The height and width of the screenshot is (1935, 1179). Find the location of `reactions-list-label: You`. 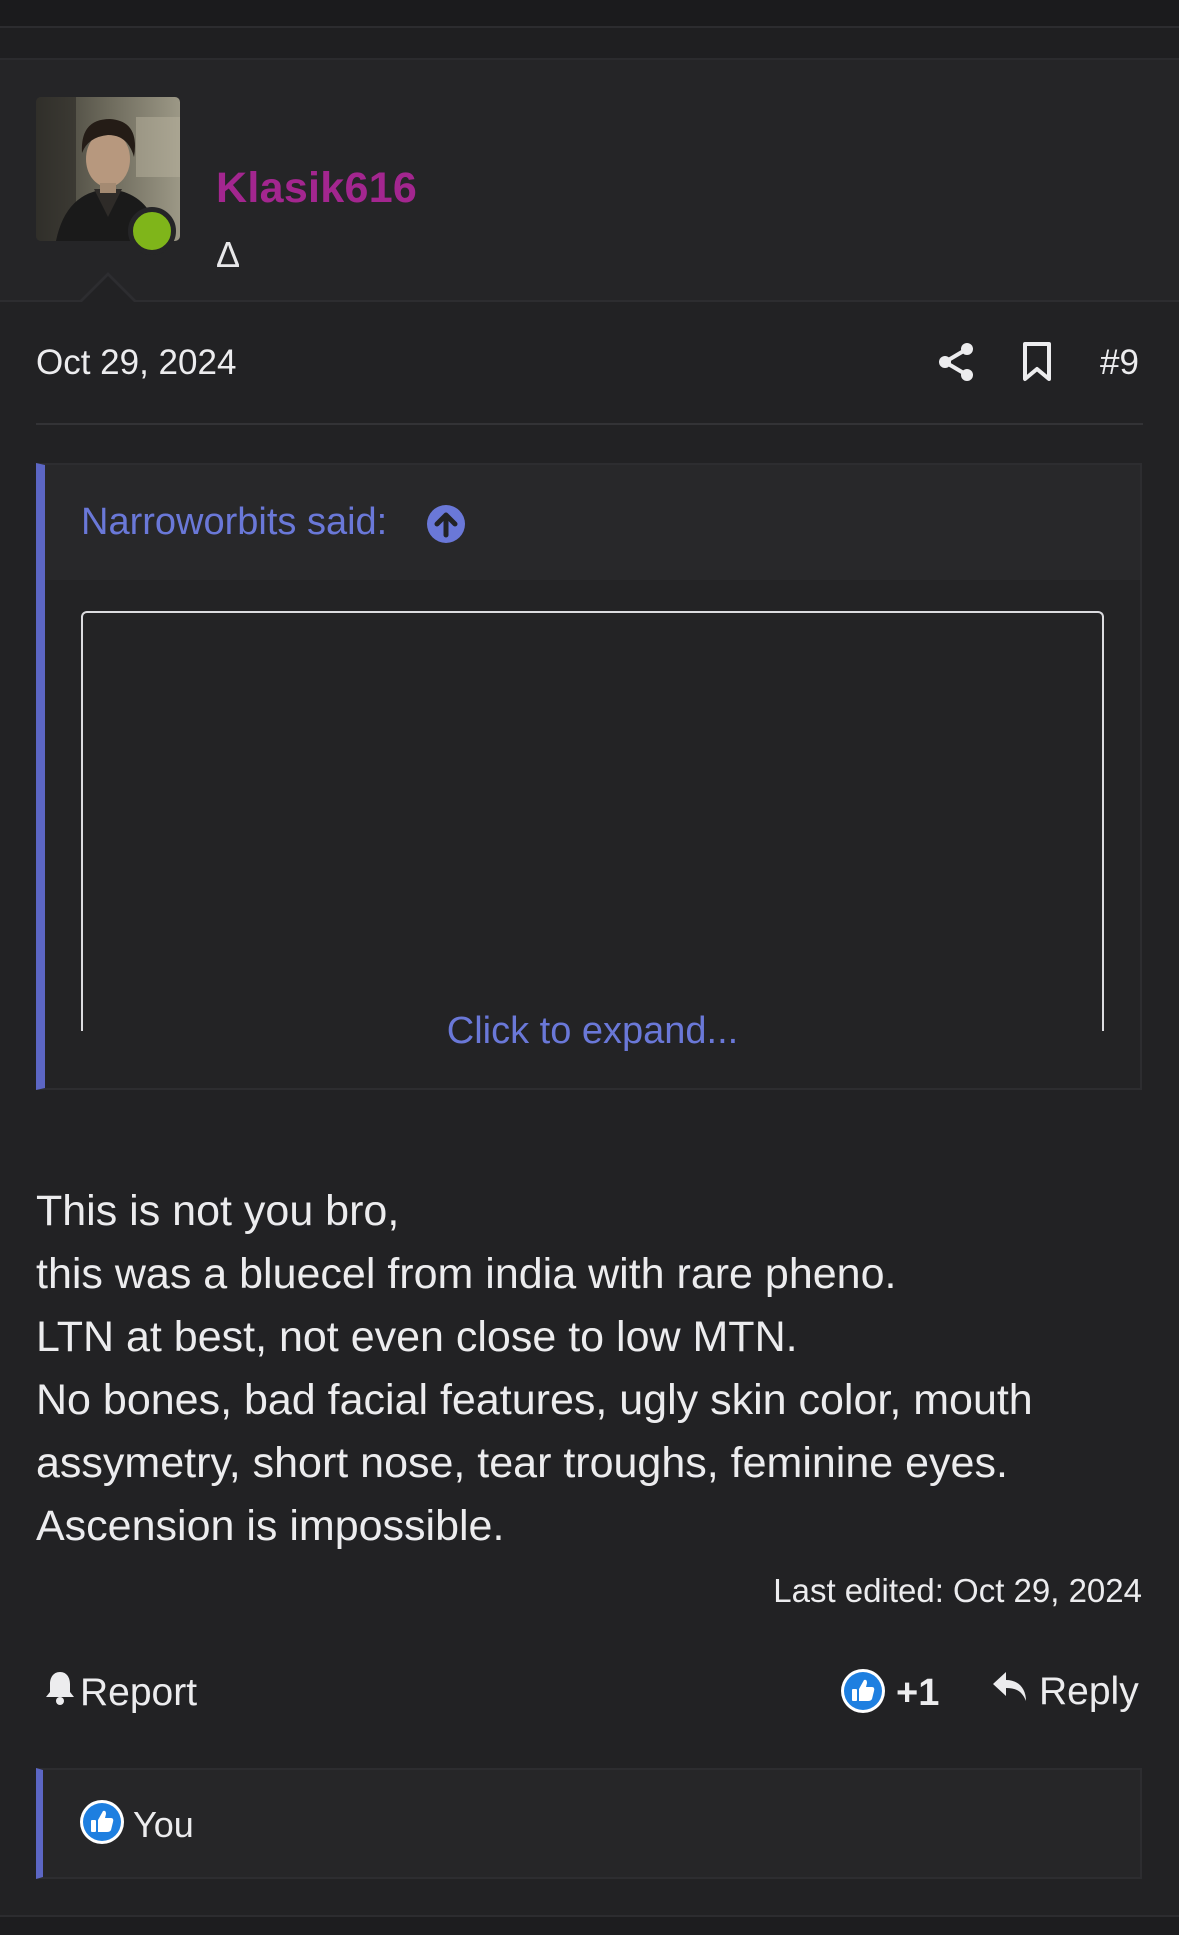

reactions-list-label: You is located at coordinates (163, 1825).